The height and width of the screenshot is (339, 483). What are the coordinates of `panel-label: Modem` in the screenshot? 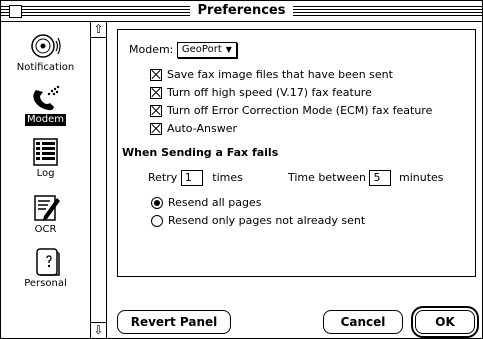 It's located at (45, 120).